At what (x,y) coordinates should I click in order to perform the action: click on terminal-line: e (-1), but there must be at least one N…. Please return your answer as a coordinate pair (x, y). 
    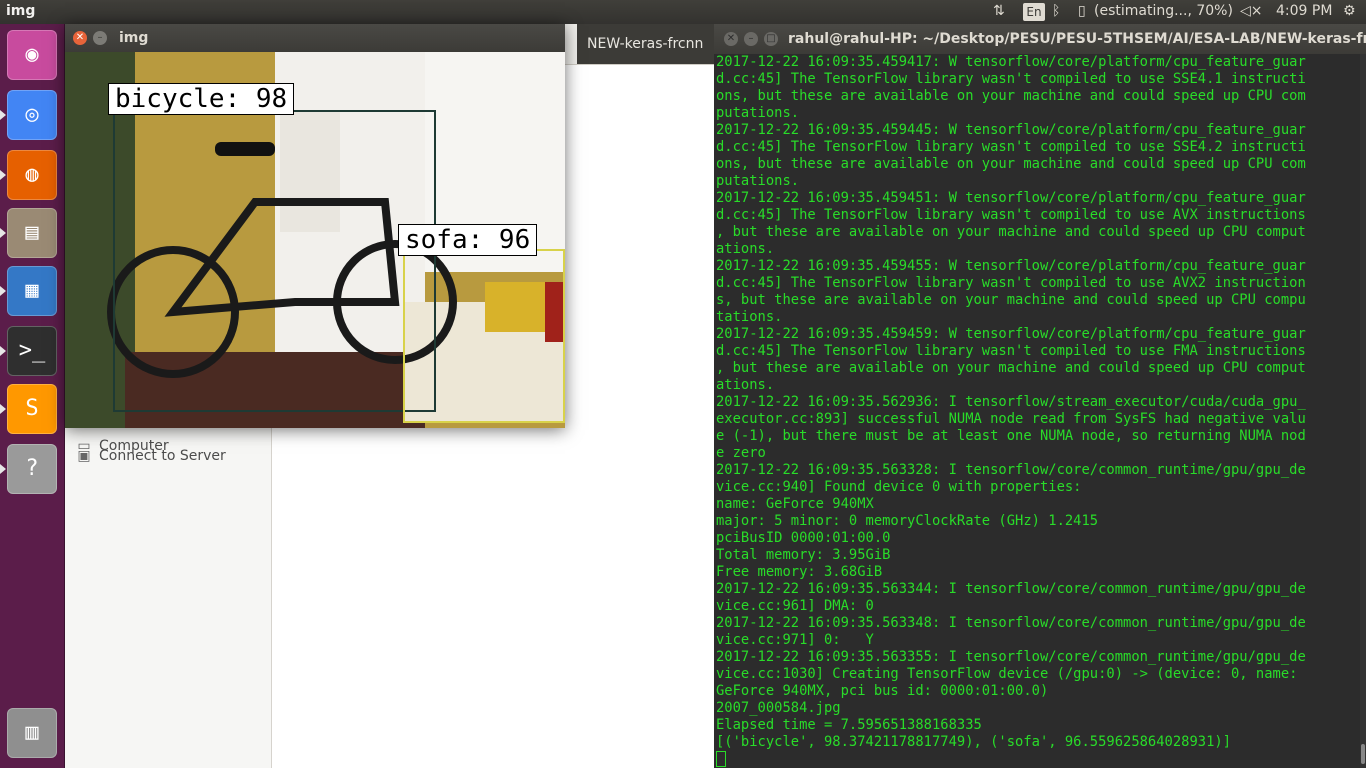
    Looking at the image, I should click on (1011, 436).